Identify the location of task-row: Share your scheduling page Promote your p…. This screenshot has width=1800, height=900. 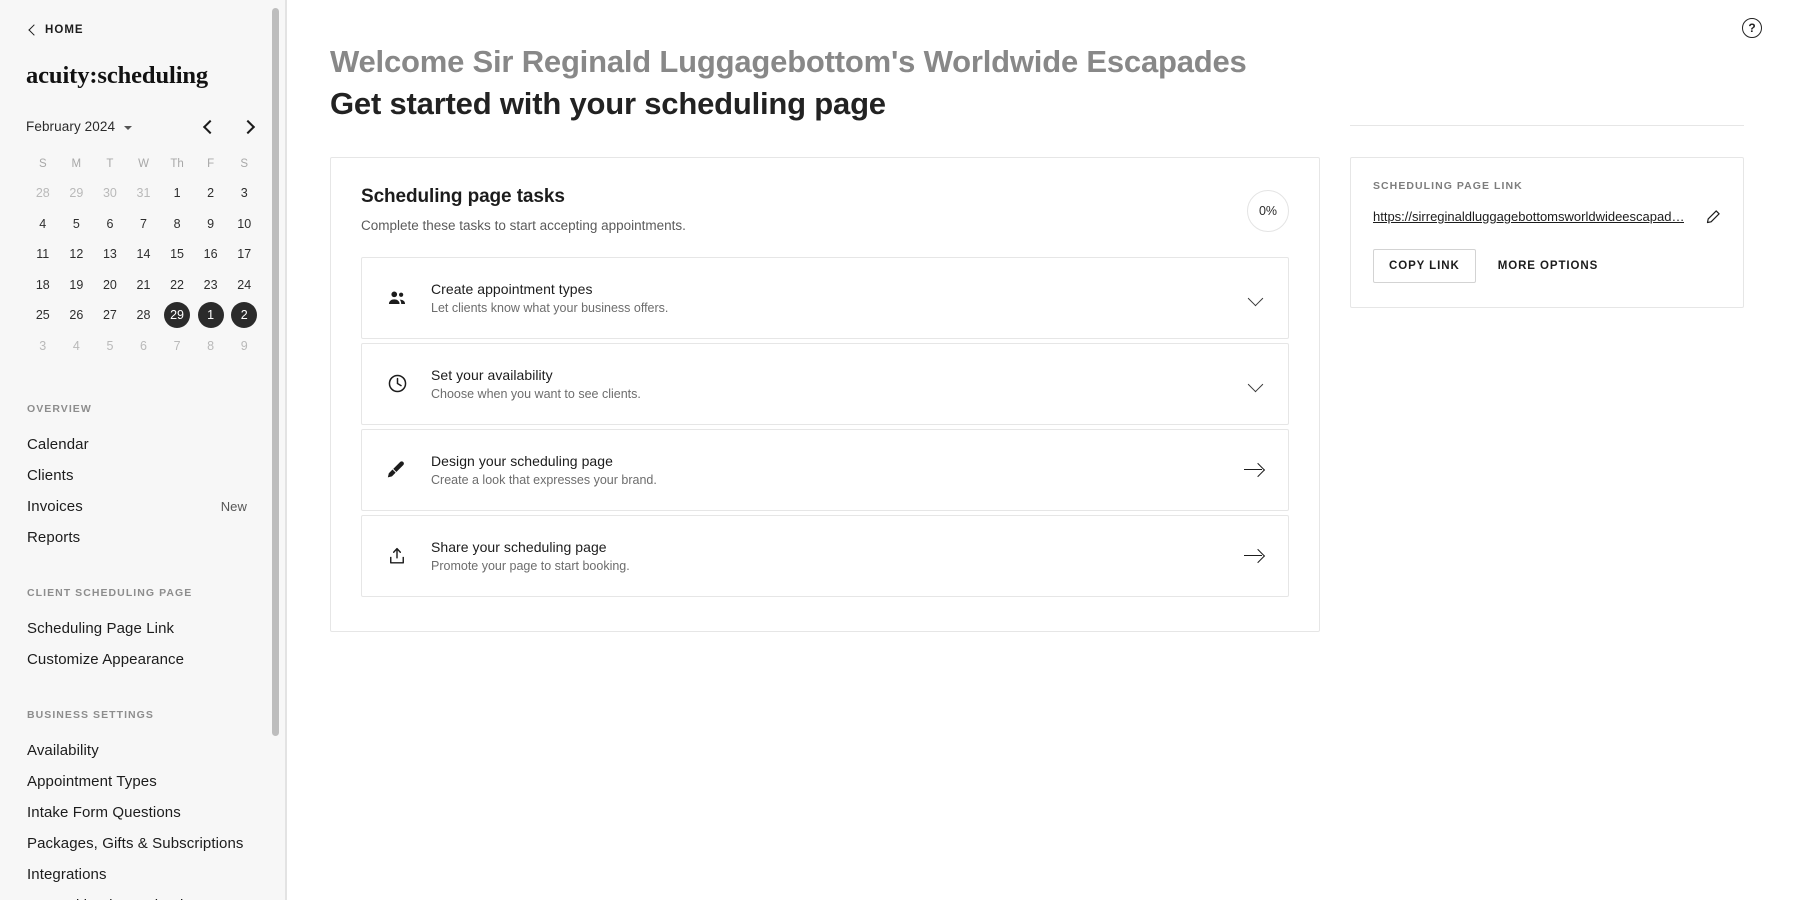
(825, 555).